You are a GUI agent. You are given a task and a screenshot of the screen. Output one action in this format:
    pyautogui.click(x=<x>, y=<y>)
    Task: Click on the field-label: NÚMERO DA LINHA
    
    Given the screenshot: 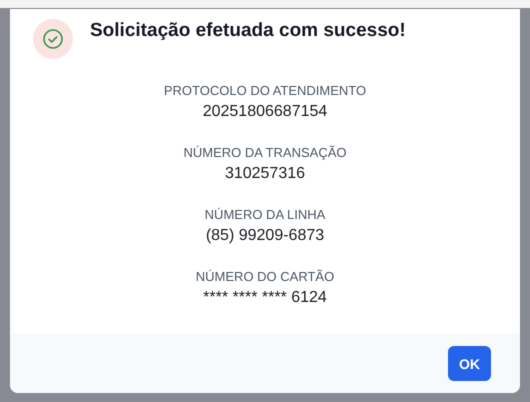 What is the action you would take?
    pyautogui.click(x=265, y=214)
    